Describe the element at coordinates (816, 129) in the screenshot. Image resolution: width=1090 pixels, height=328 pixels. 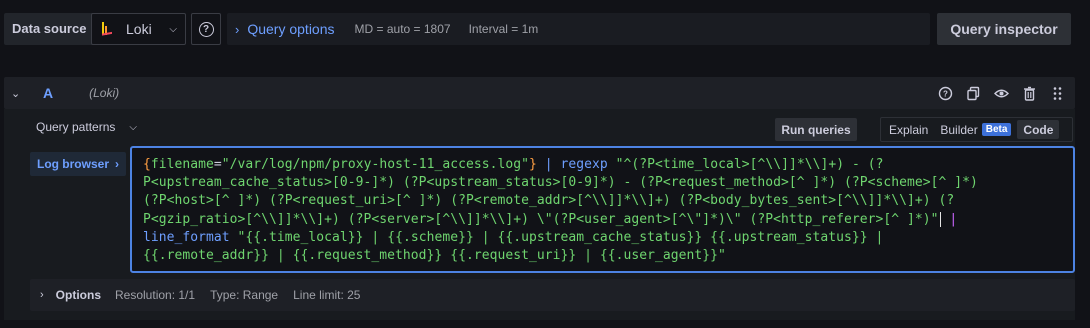
I see `run-queries-button: Run queries` at that location.